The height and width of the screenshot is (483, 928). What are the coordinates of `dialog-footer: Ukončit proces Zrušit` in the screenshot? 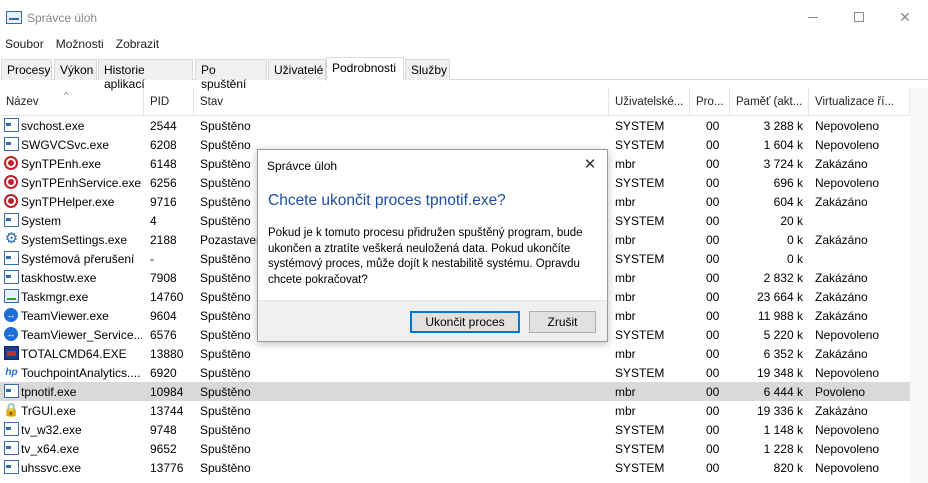 It's located at (432, 320).